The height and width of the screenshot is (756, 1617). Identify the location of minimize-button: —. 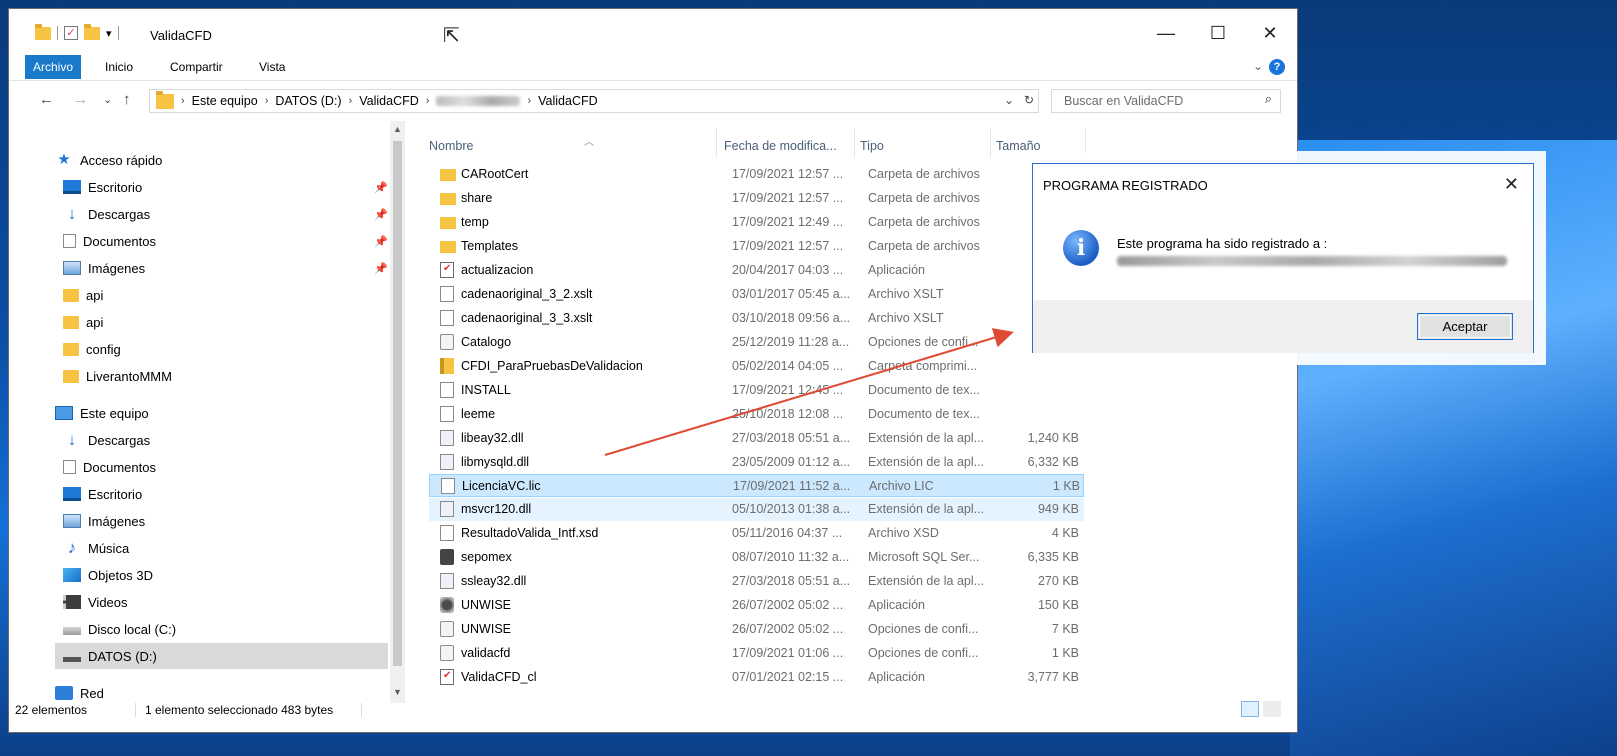
(1166, 33).